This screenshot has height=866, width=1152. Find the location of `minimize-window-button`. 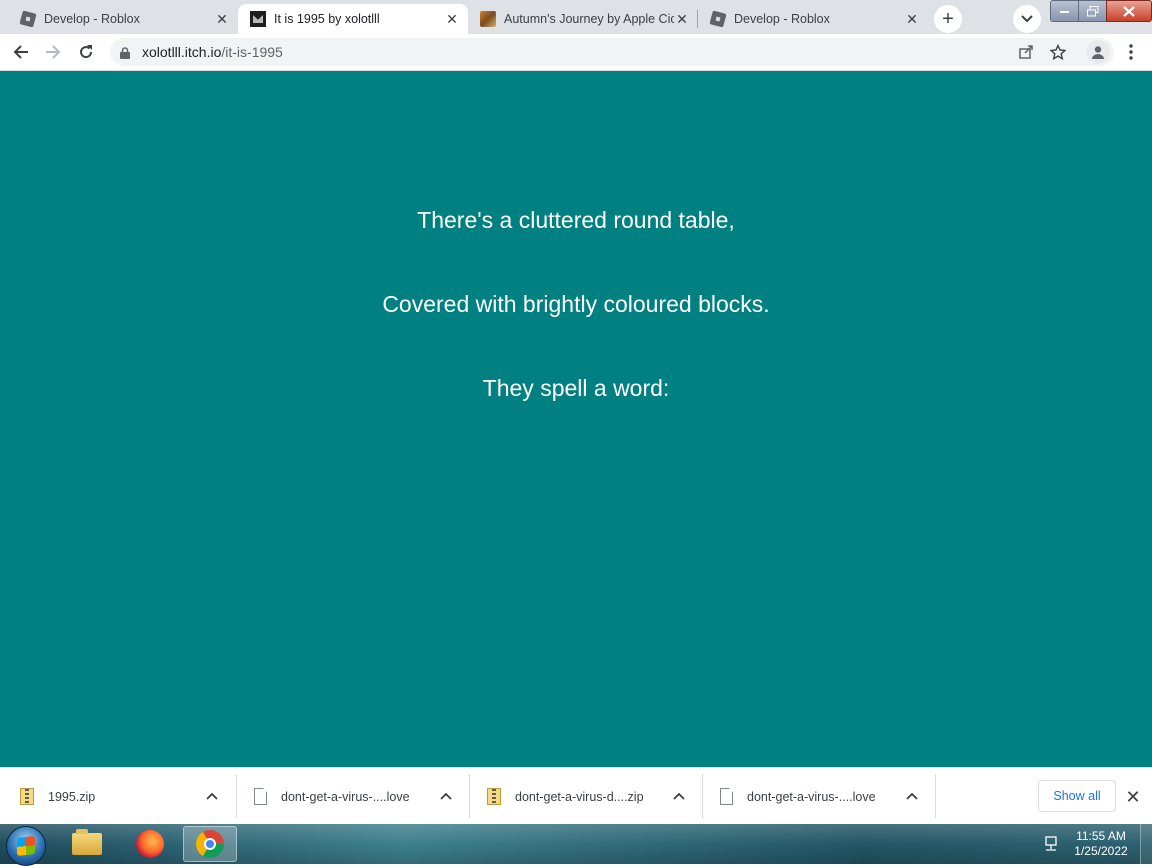

minimize-window-button is located at coordinates (1064, 11).